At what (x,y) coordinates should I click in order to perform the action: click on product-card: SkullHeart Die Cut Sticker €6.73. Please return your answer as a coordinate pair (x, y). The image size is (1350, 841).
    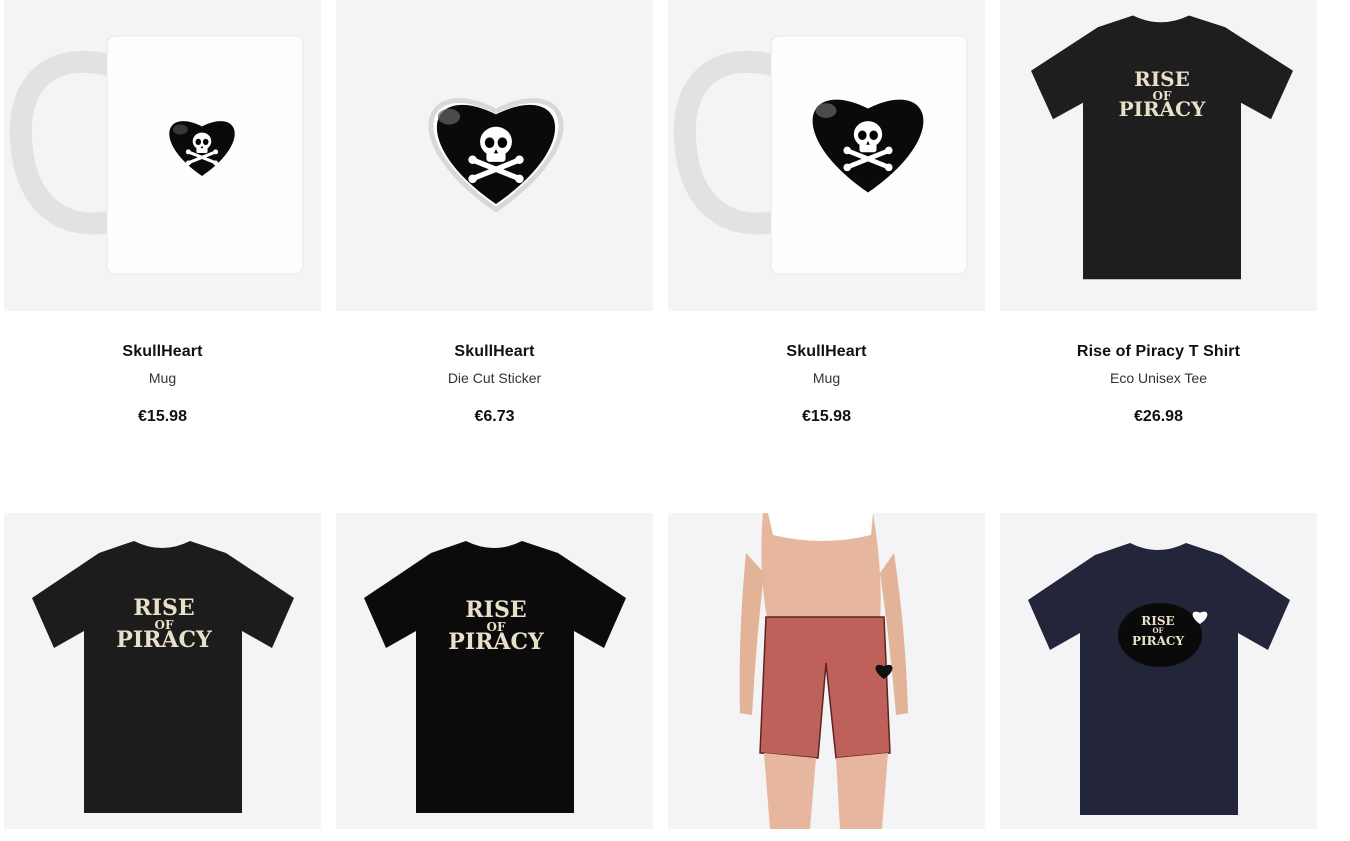
    Looking at the image, I should click on (494, 213).